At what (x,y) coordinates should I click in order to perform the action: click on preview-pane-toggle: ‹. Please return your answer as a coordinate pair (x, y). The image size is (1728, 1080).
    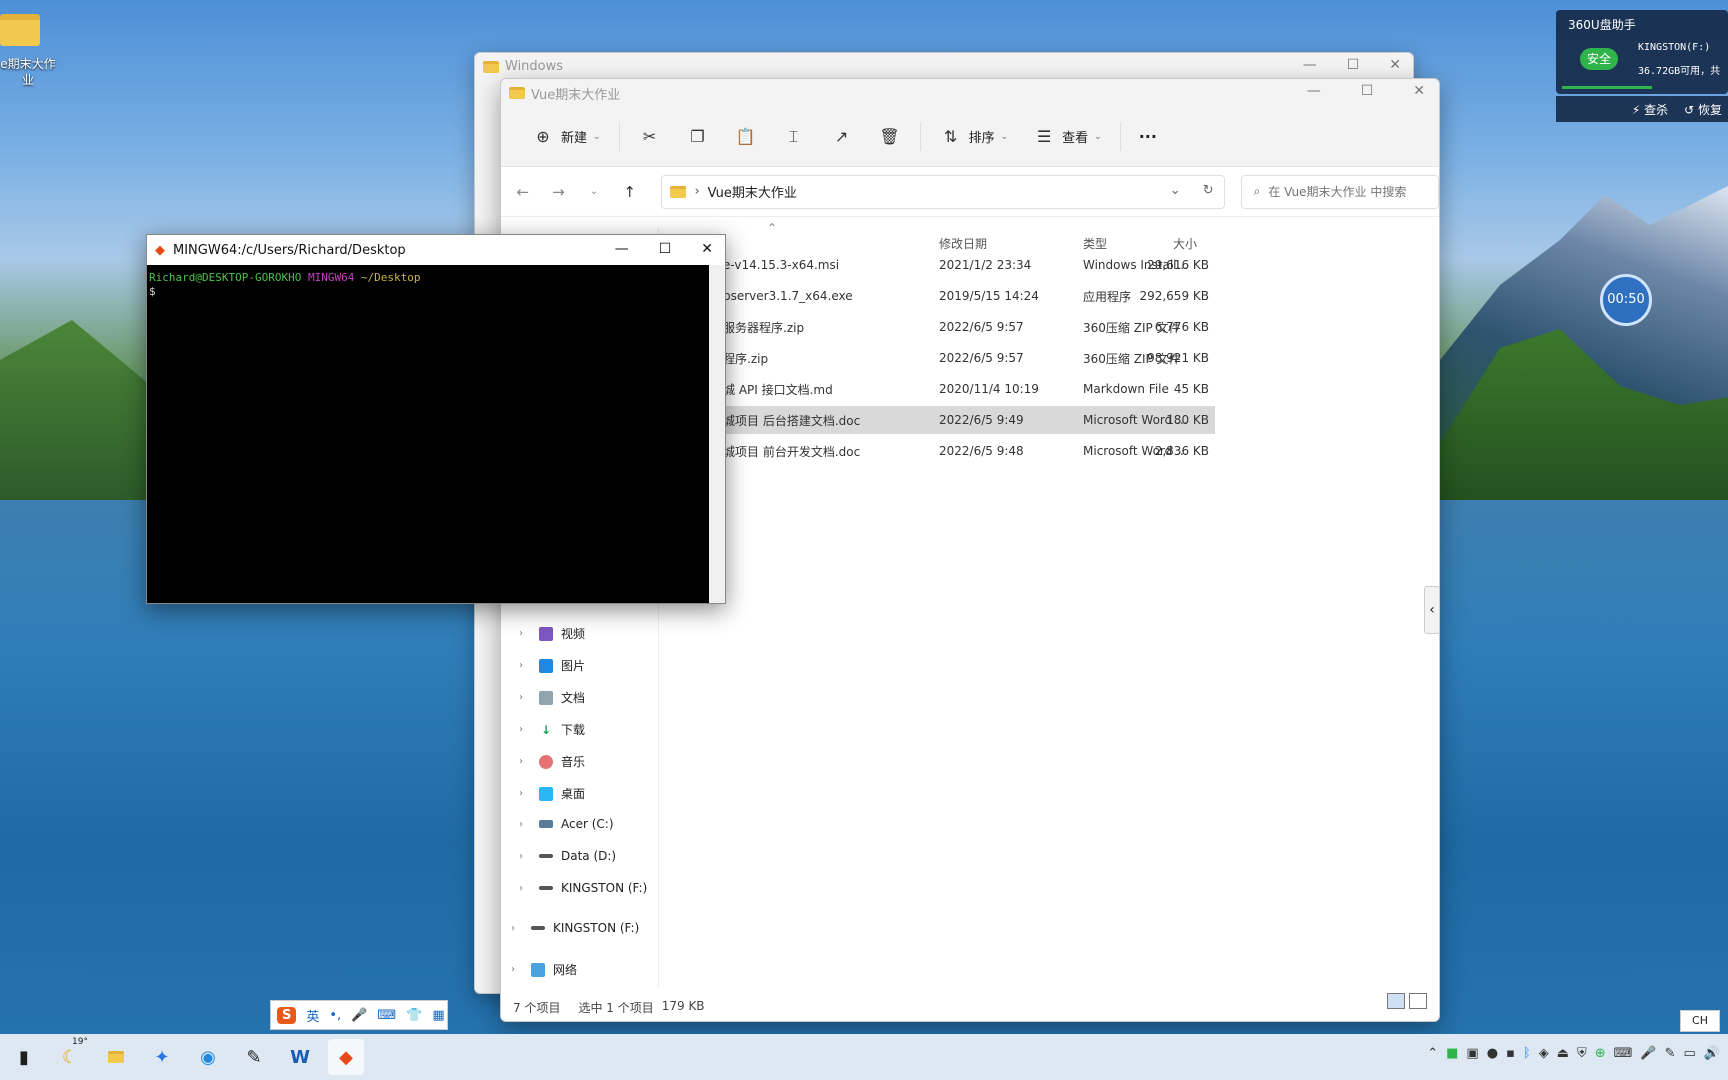
    Looking at the image, I should click on (1432, 610).